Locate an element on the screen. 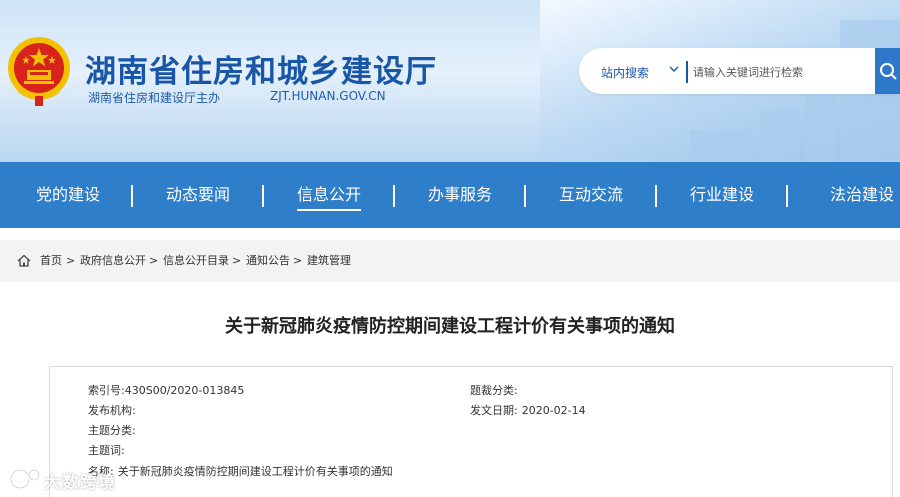  meta-name: 名称: 关于新冠肺炎疫情防控期间建设工程计价有关事项的通知 is located at coordinates (240, 471).